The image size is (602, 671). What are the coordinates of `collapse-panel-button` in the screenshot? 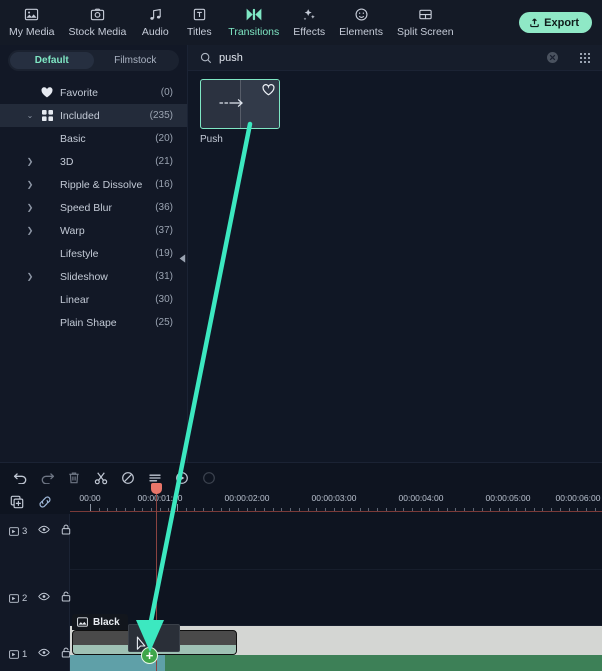 It's located at (182, 258).